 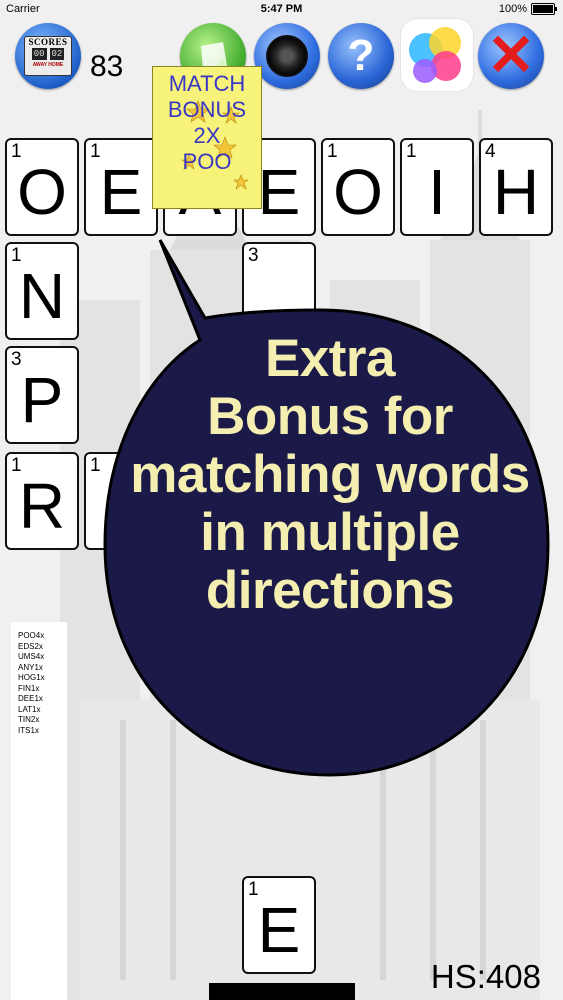 I want to click on sound-button, so click(x=287, y=56).